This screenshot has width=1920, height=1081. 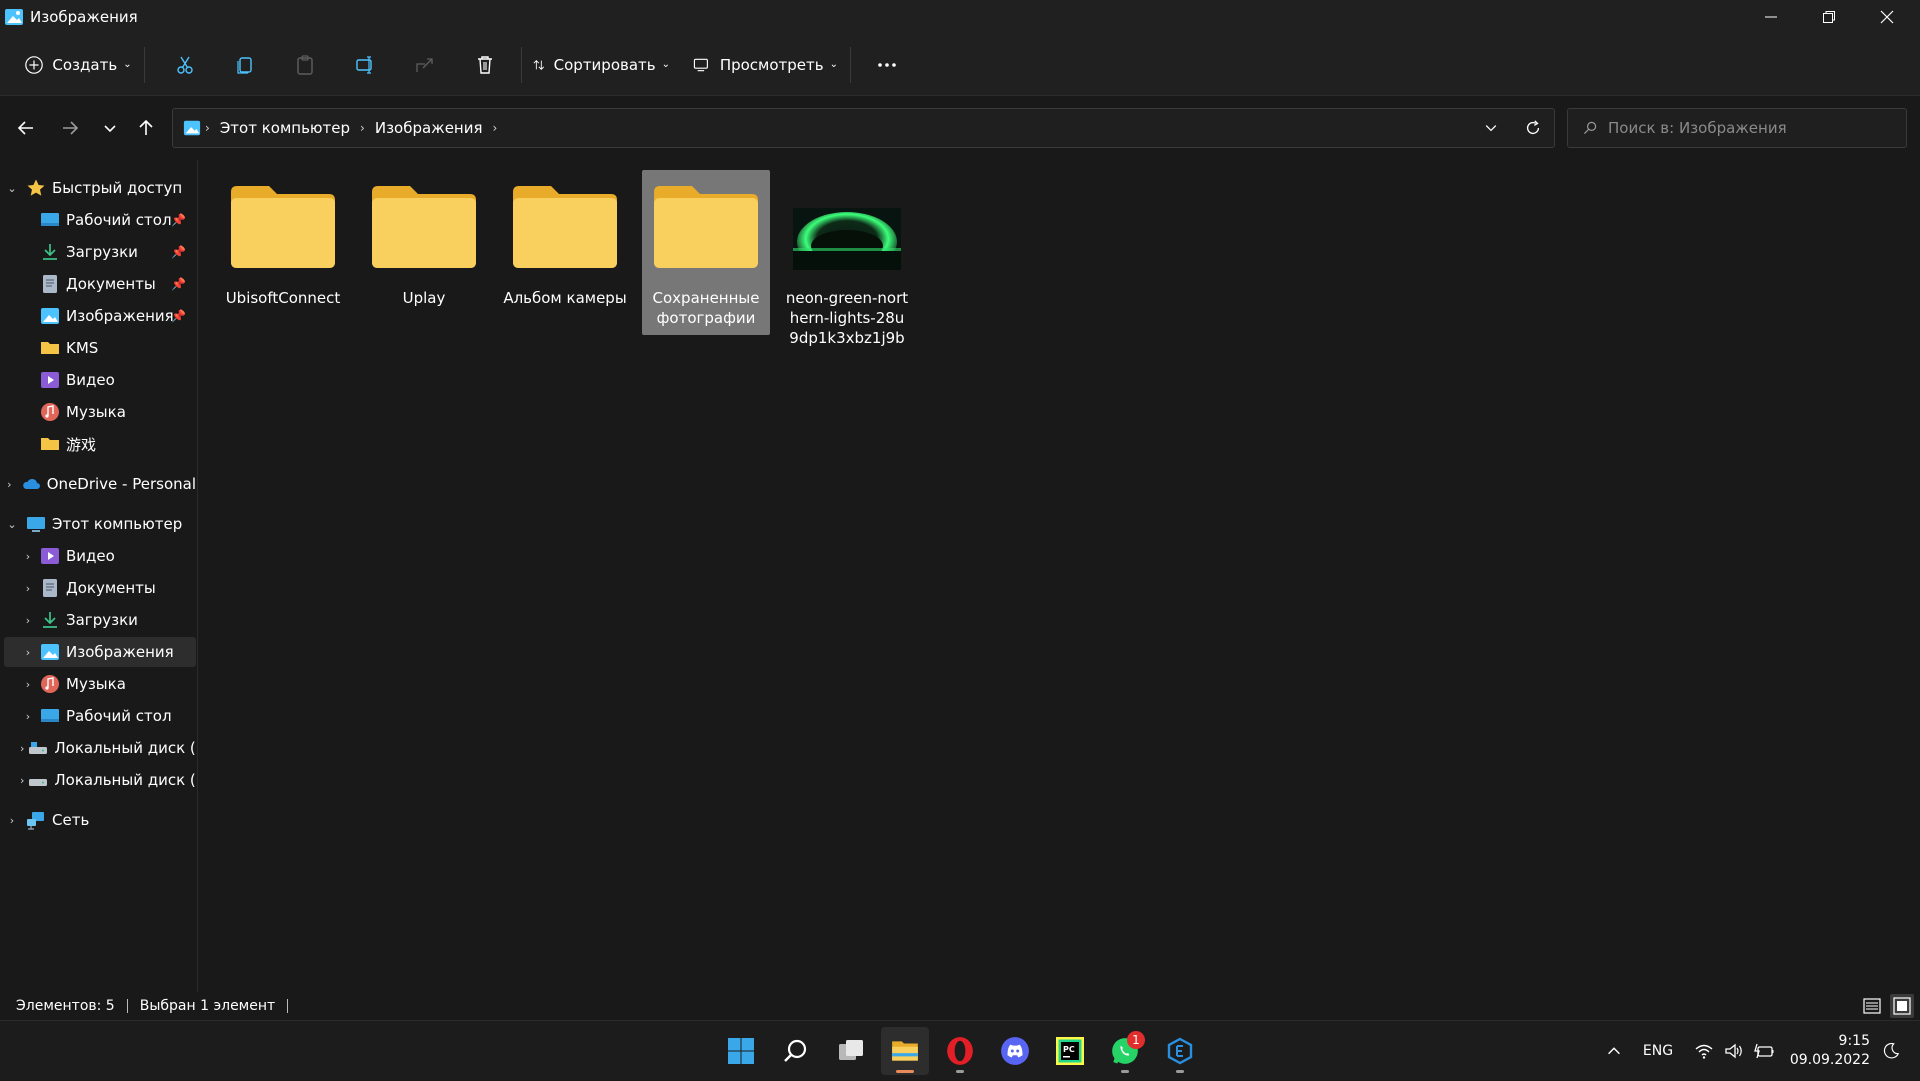 I want to click on sidebar-label: 游戏, so click(x=81, y=444).